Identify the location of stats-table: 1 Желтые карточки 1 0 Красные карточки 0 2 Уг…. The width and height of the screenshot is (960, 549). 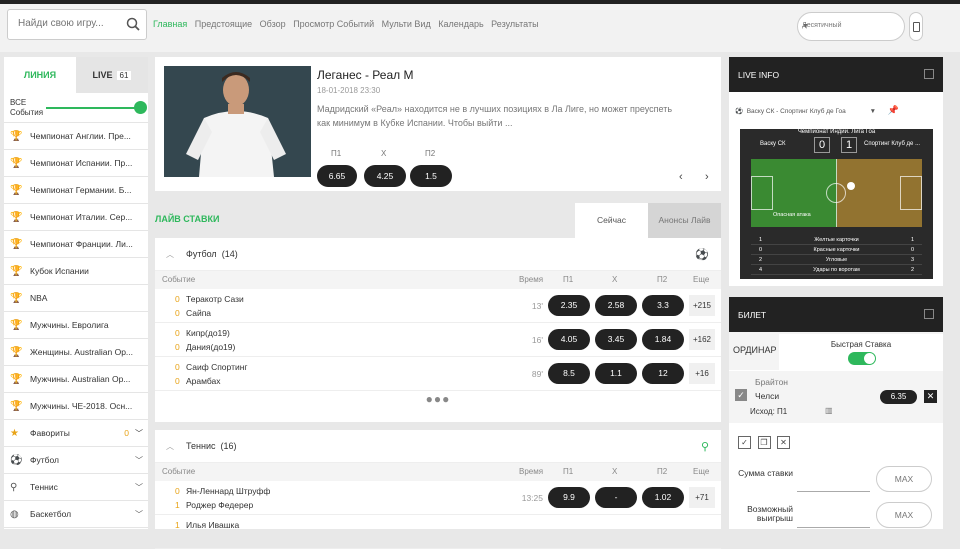
(836, 255).